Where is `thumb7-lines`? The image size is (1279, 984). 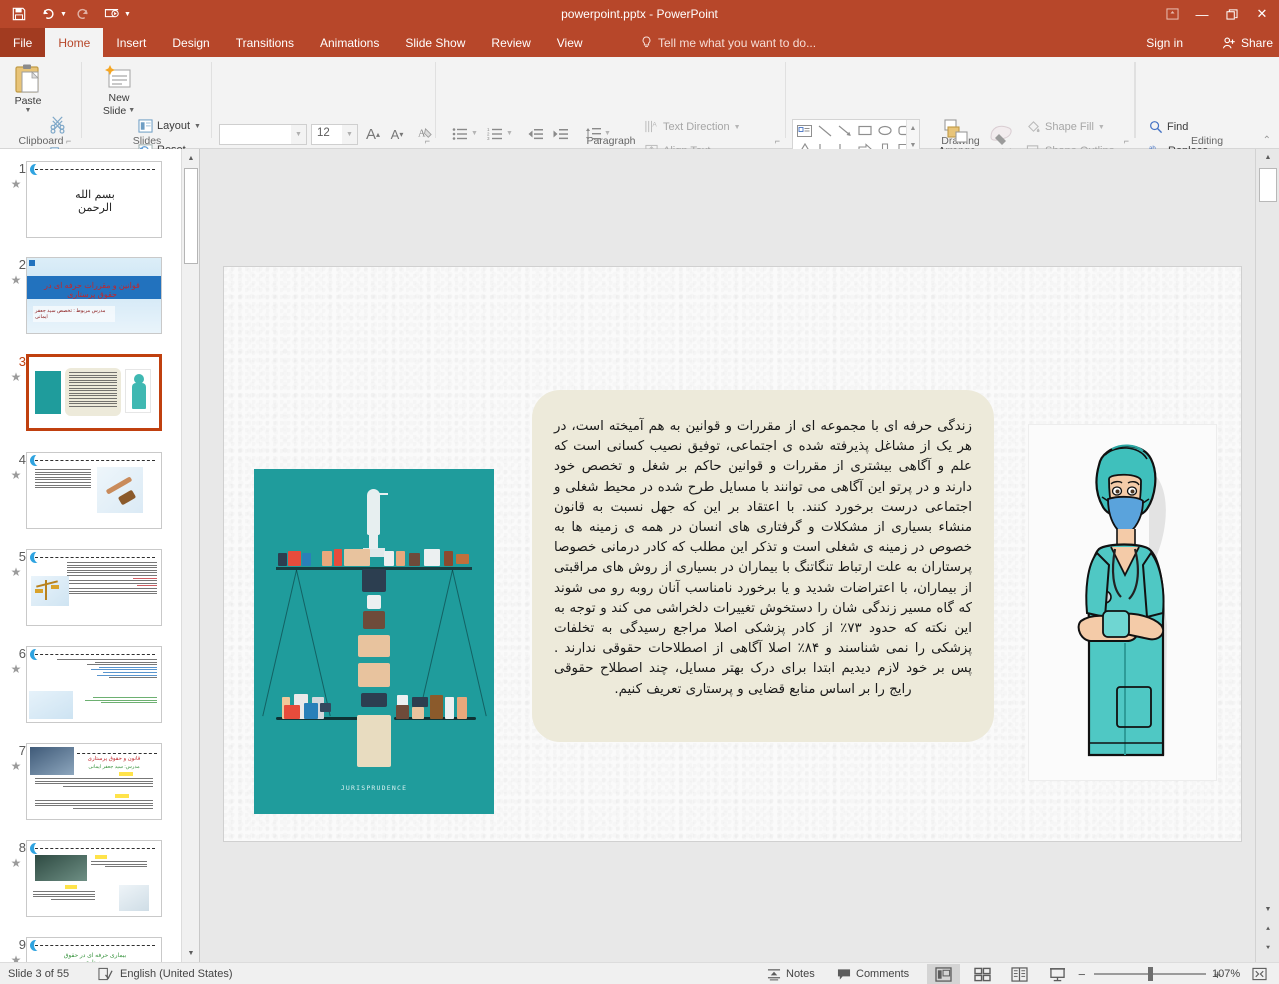 thumb7-lines is located at coordinates (94, 783).